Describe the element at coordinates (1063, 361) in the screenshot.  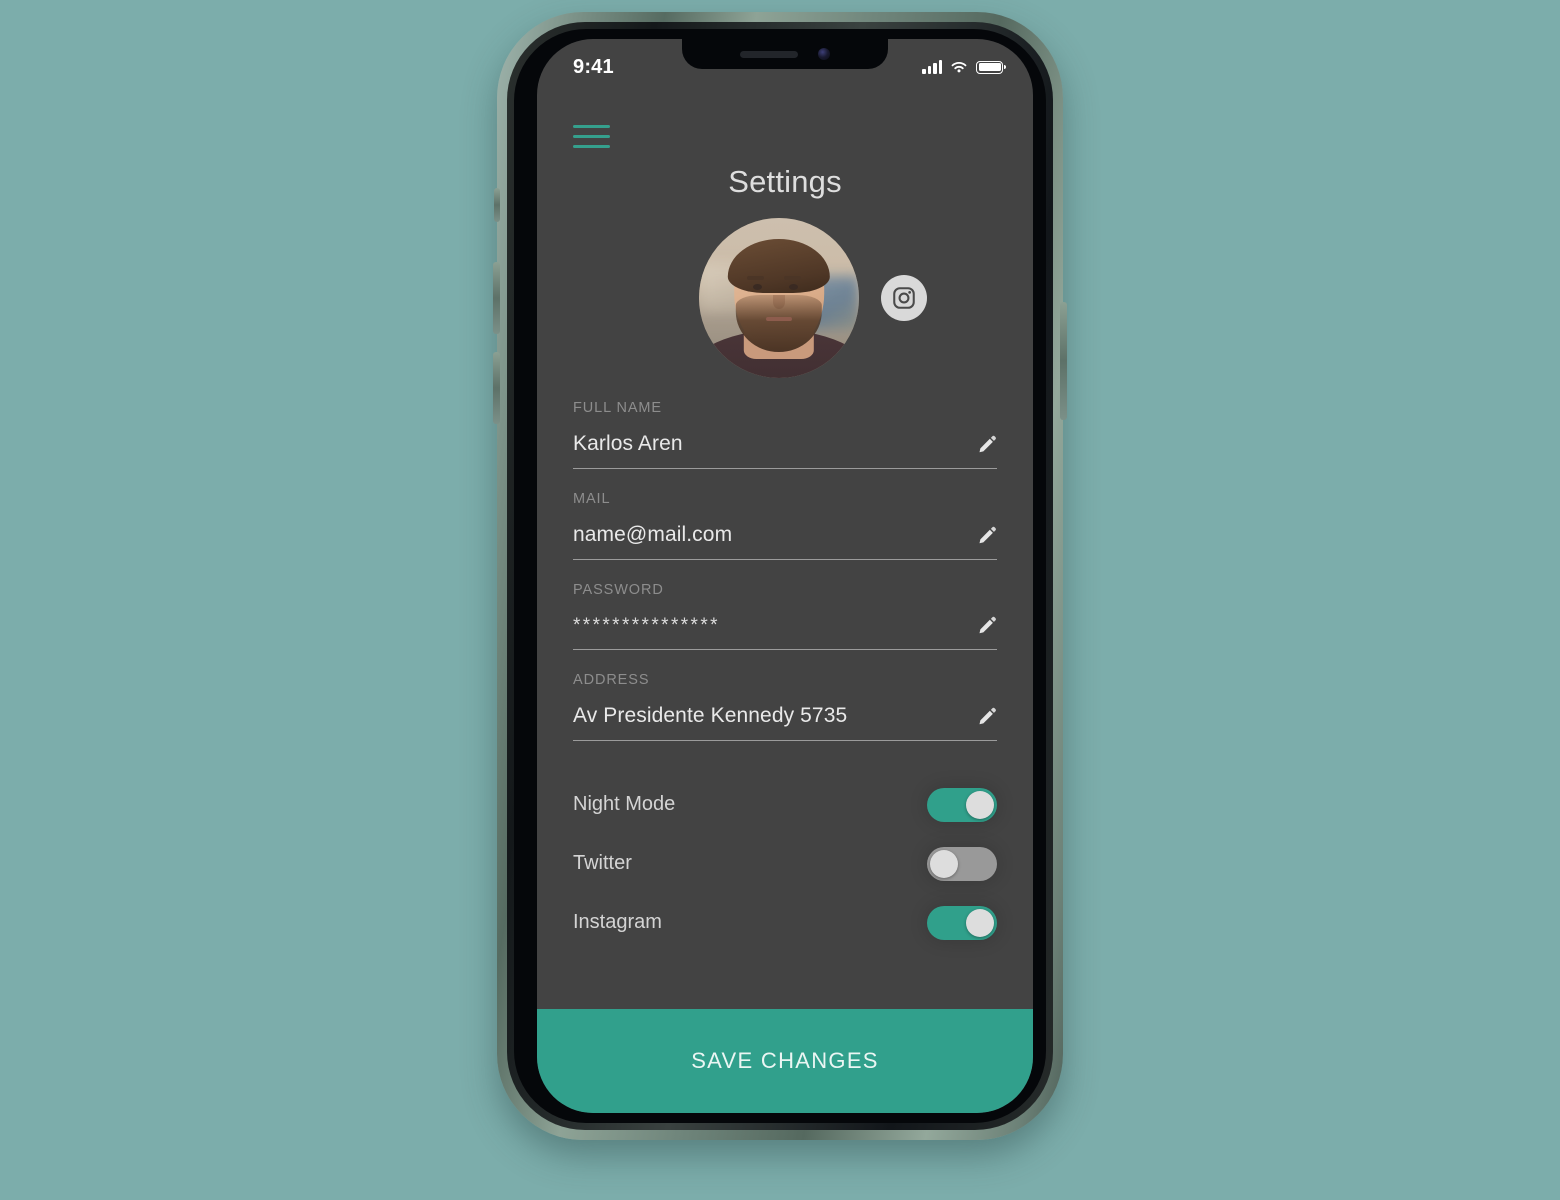
I see `power-button` at that location.